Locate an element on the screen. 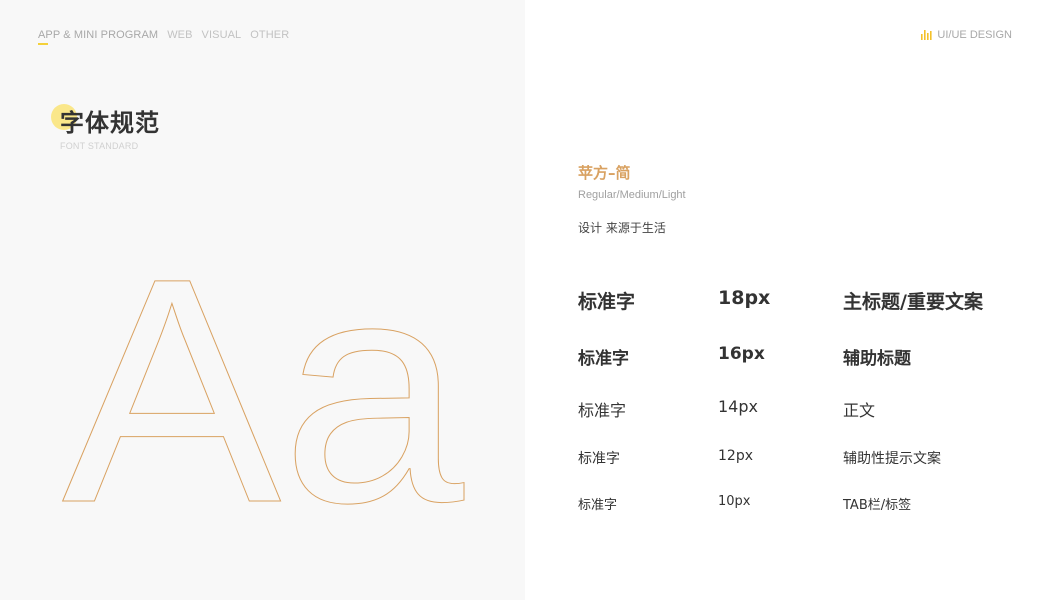 The image size is (1050, 600). page-title: 字体规范 is located at coordinates (110, 123).